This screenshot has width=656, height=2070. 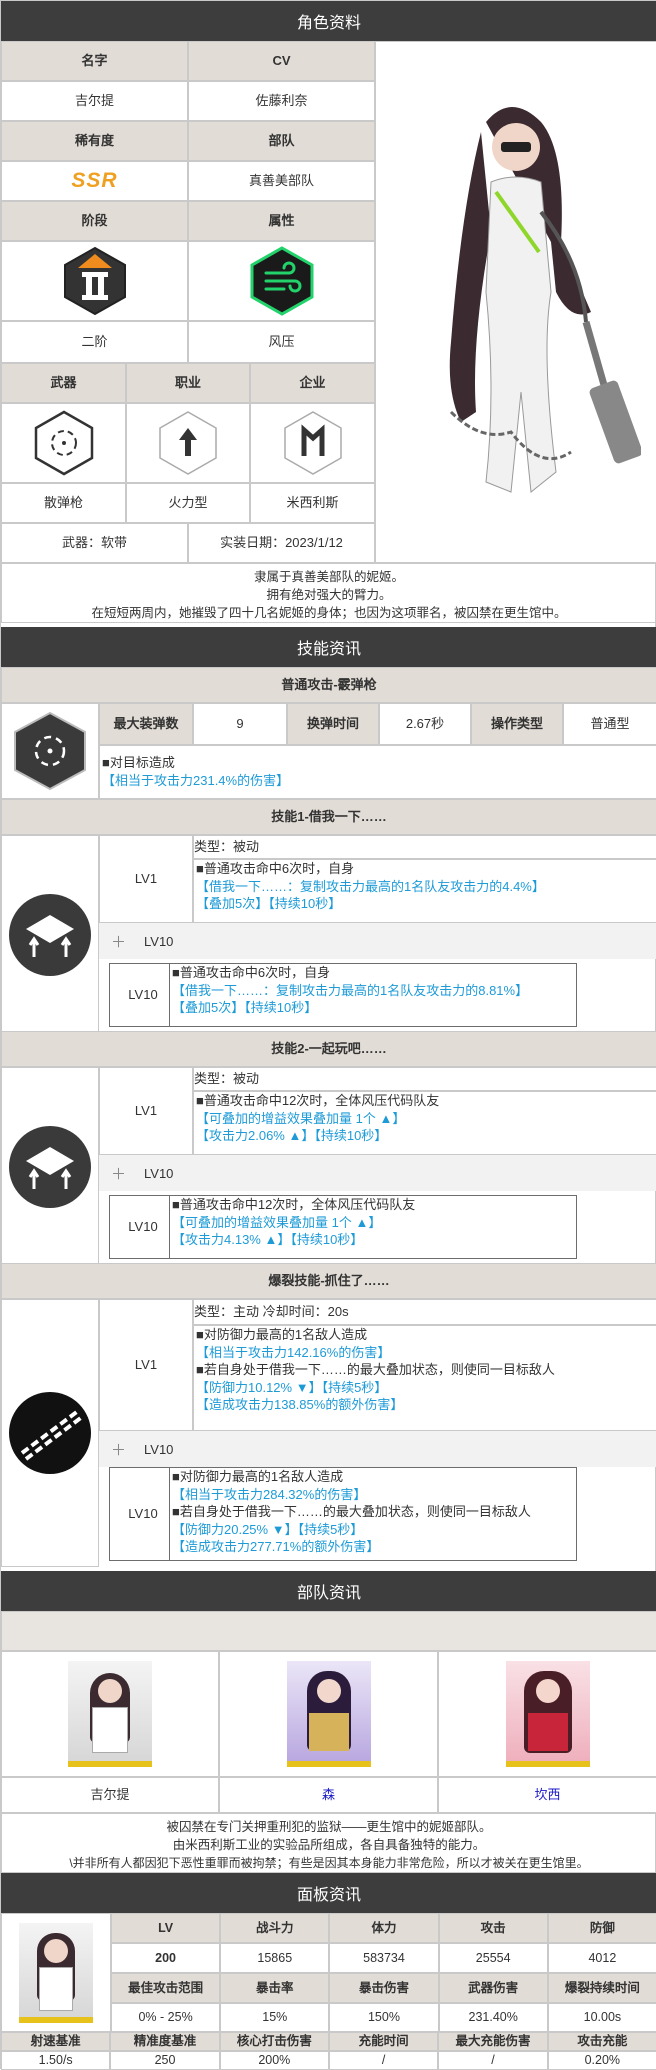 I want to click on chain-icon, so click(x=50, y=1433).